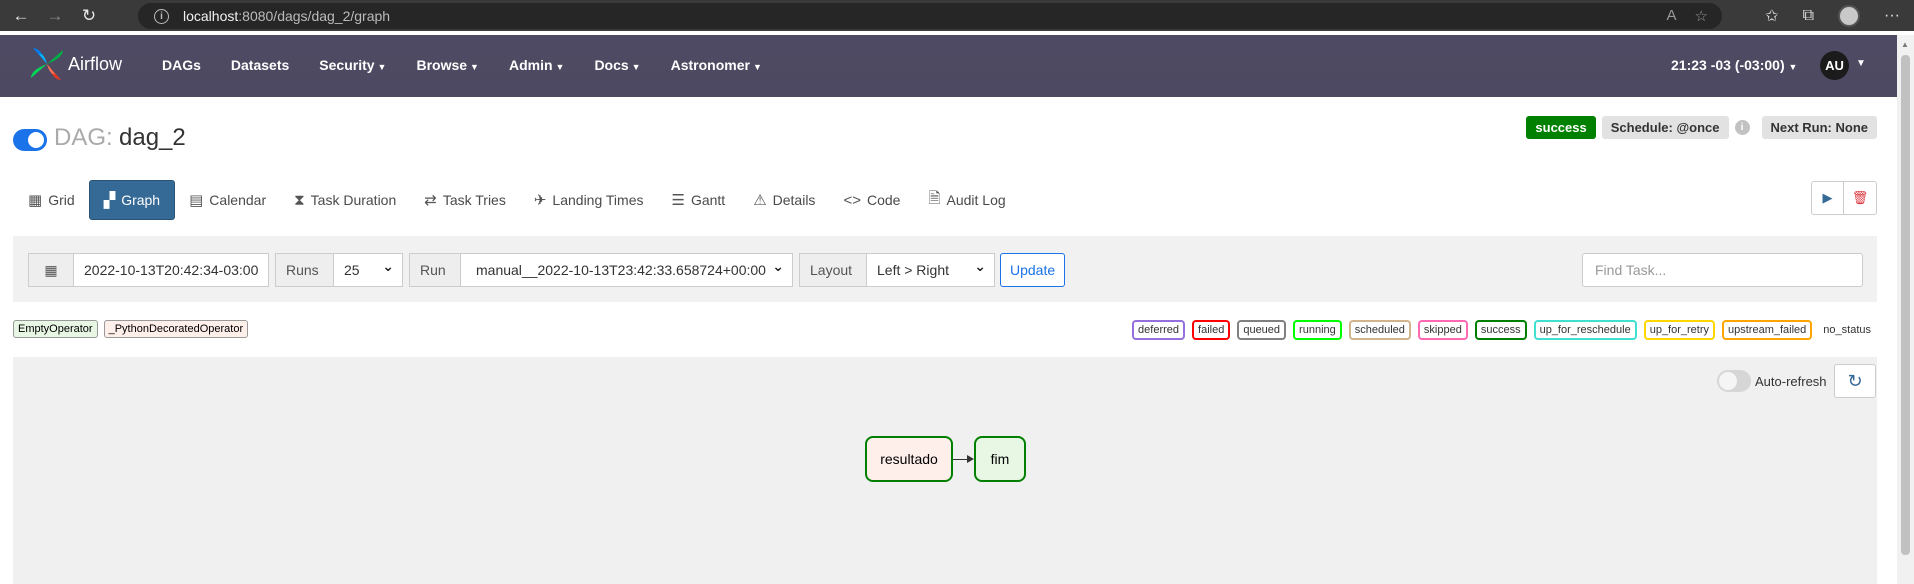 The height and width of the screenshot is (584, 1914). Describe the element at coordinates (352, 270) in the screenshot. I see `runs-select-value: 25` at that location.